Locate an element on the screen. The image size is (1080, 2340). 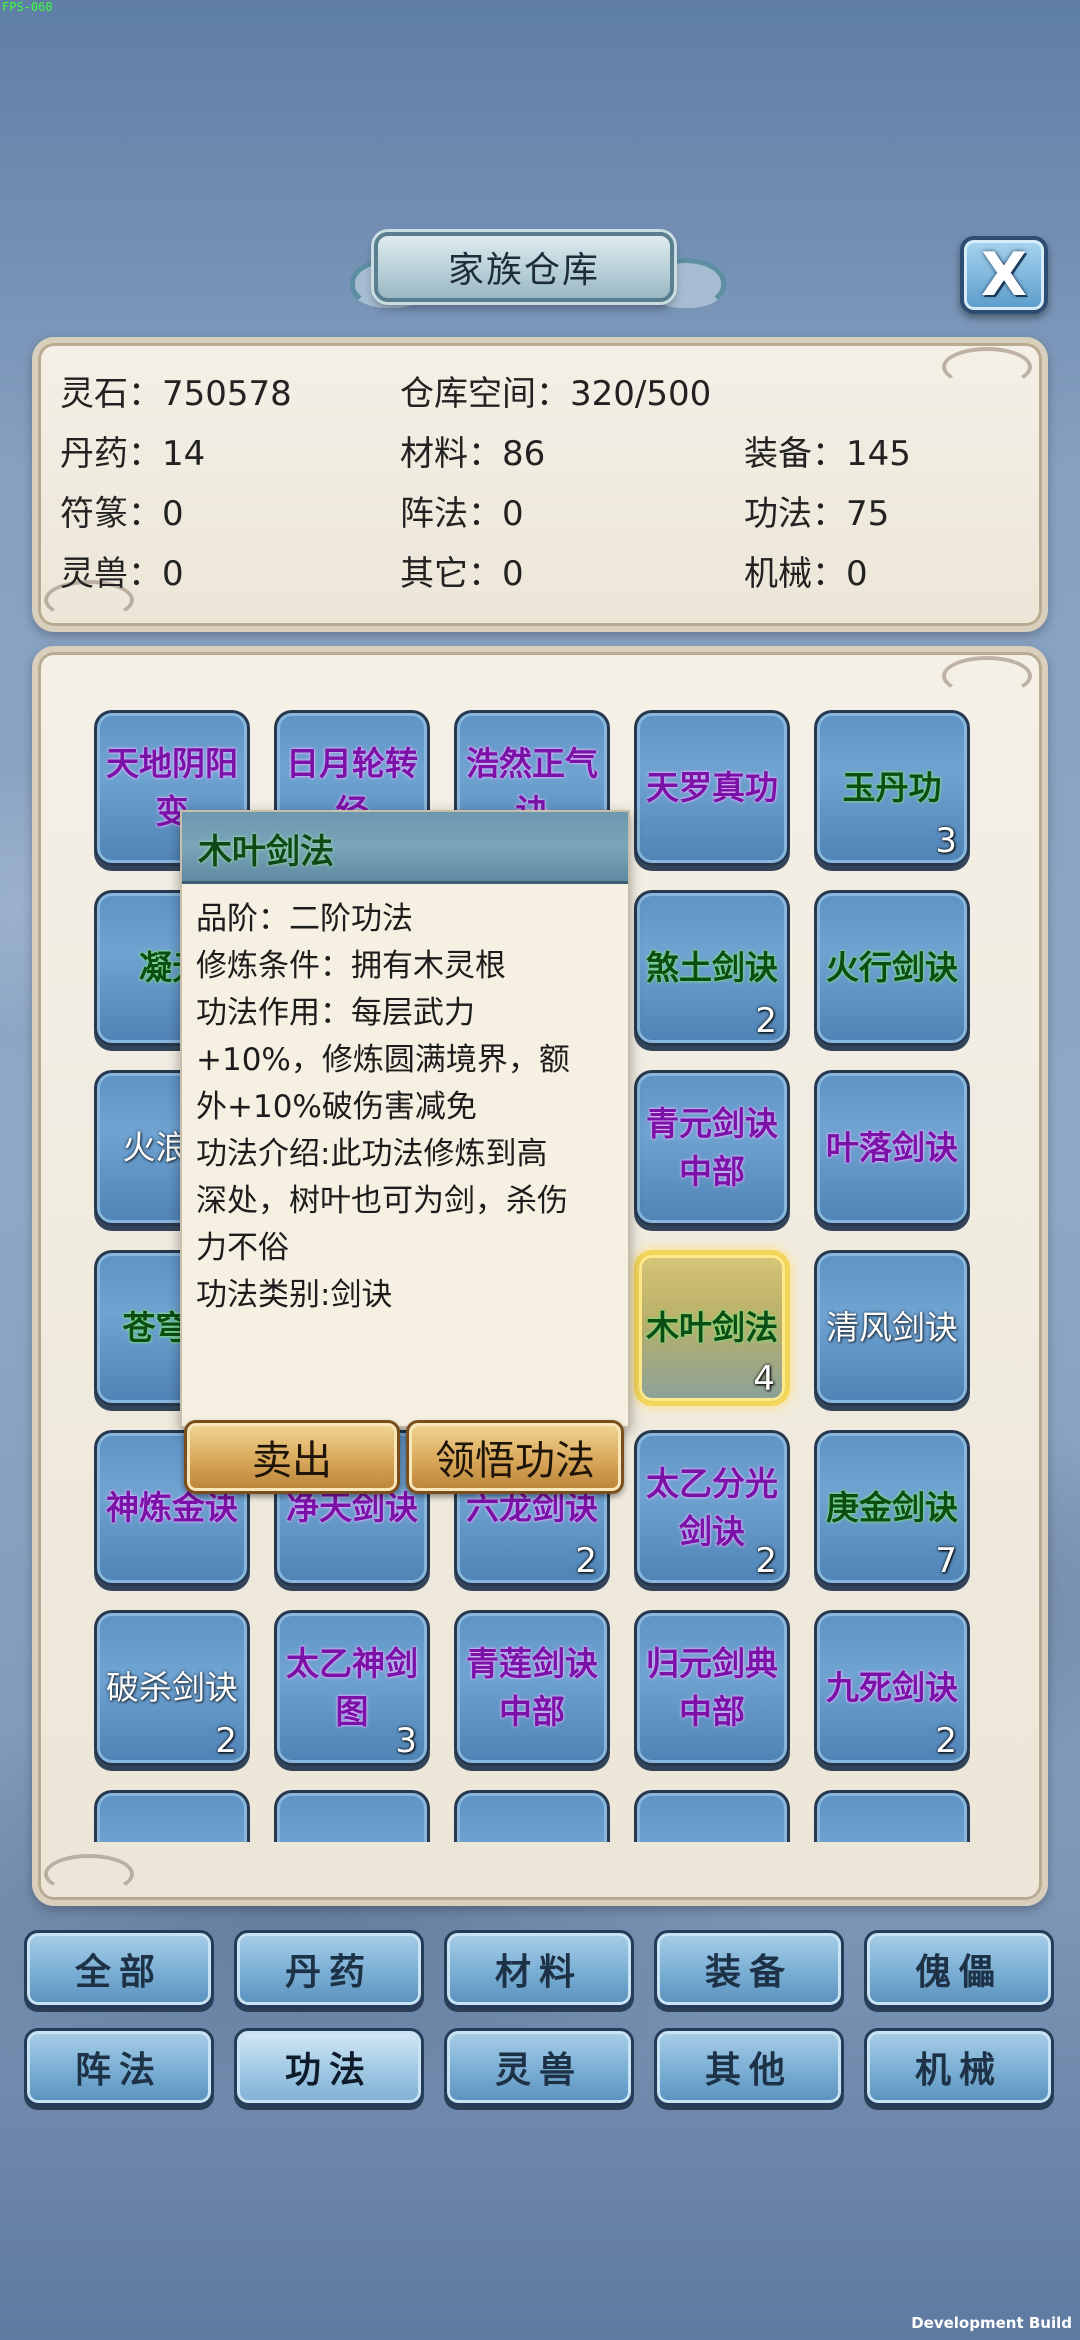
stat-techniques: 功法：75 is located at coordinates (817, 514).